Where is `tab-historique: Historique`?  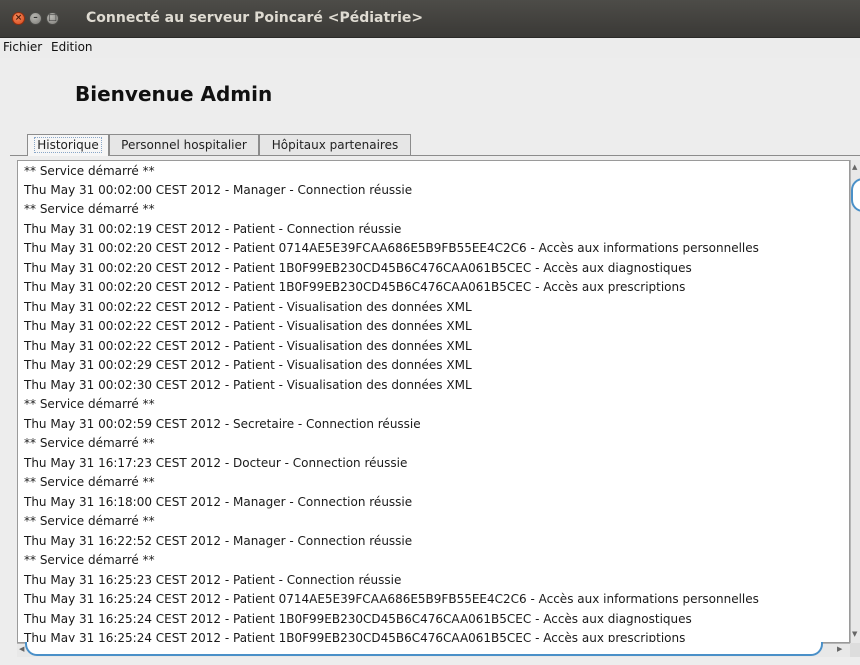
tab-historique: Historique is located at coordinates (68, 145).